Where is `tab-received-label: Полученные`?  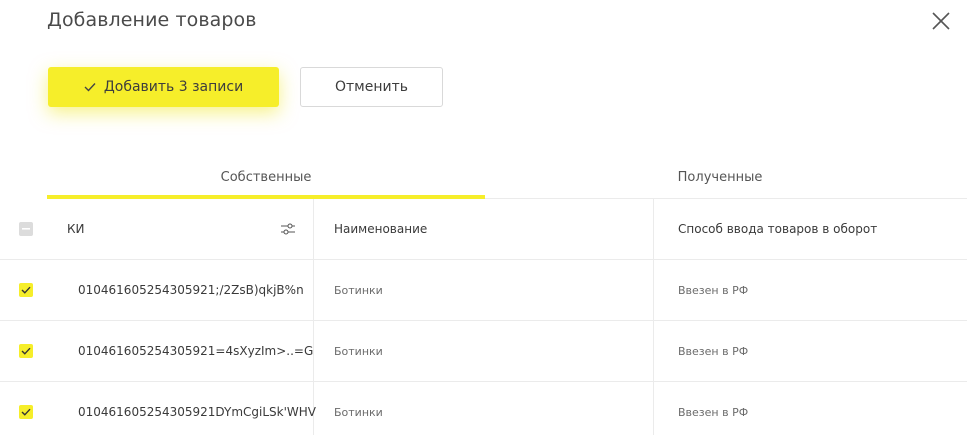 tab-received-label: Полученные is located at coordinates (720, 177).